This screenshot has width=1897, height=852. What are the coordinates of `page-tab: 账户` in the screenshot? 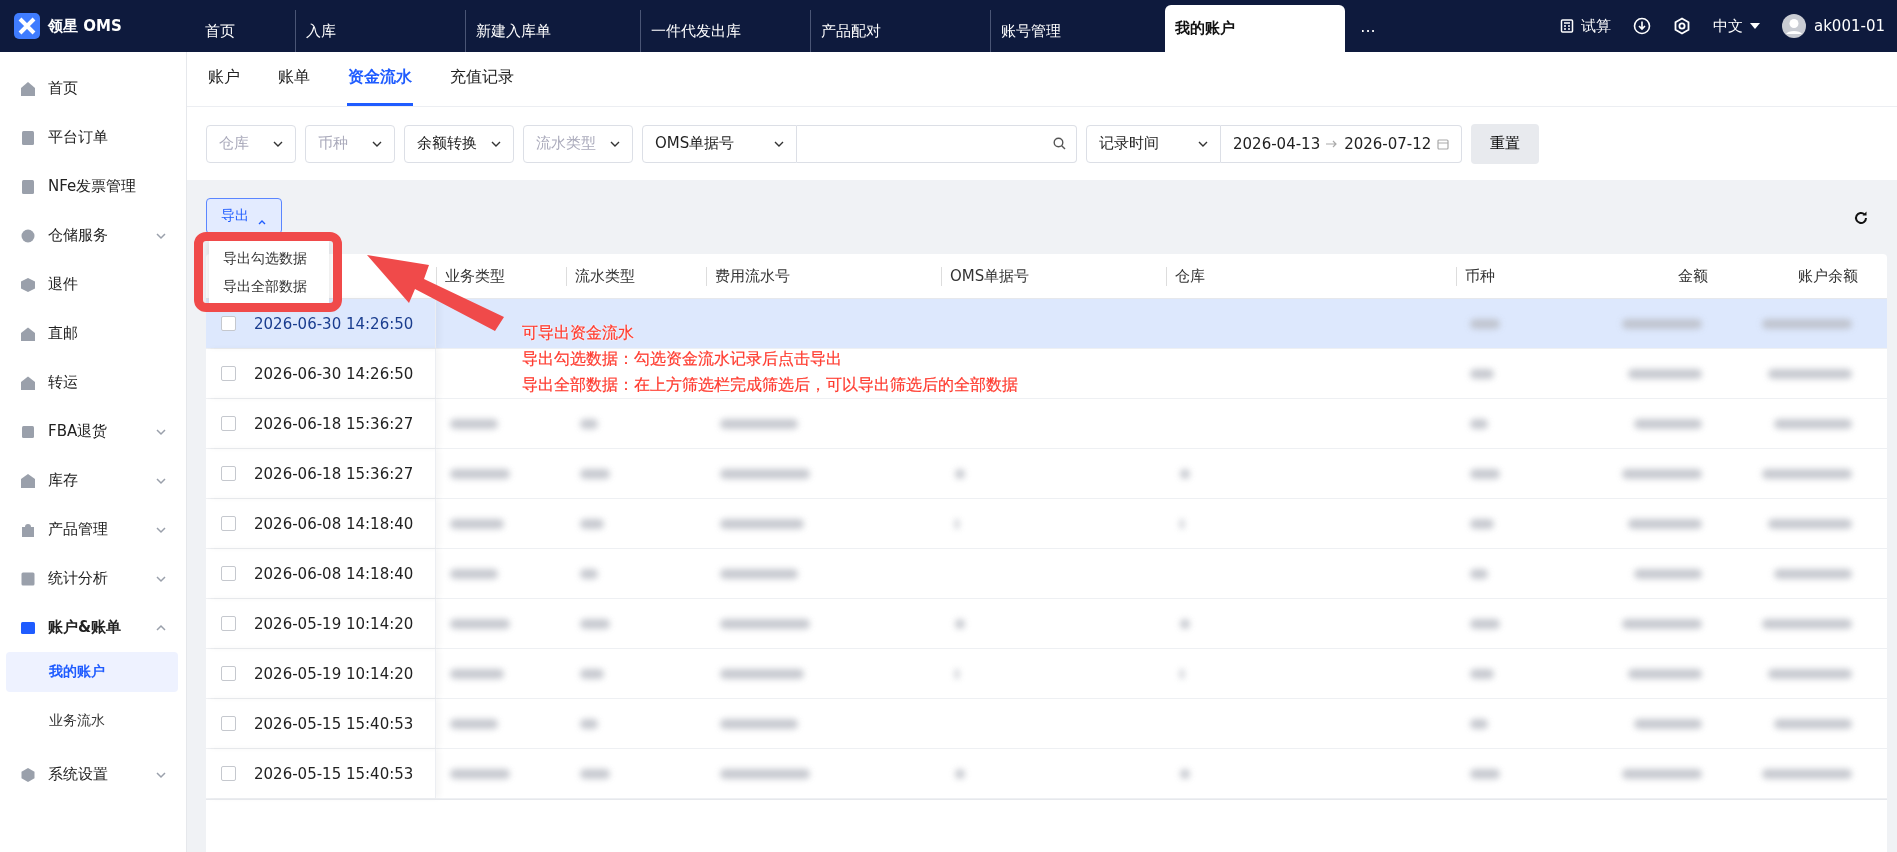 It's located at (224, 79).